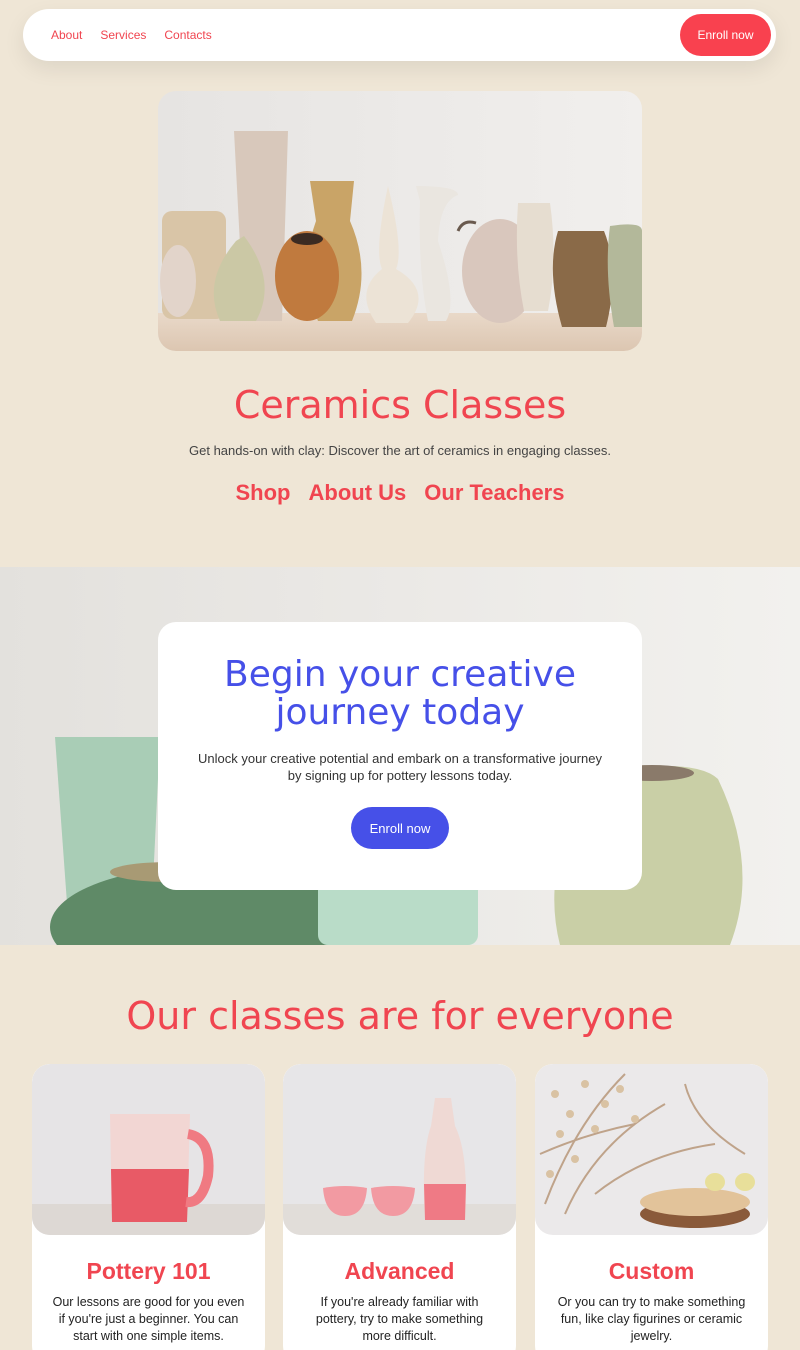  Describe the element at coordinates (358, 493) in the screenshot. I see `hero-link-about-us: About Us` at that location.